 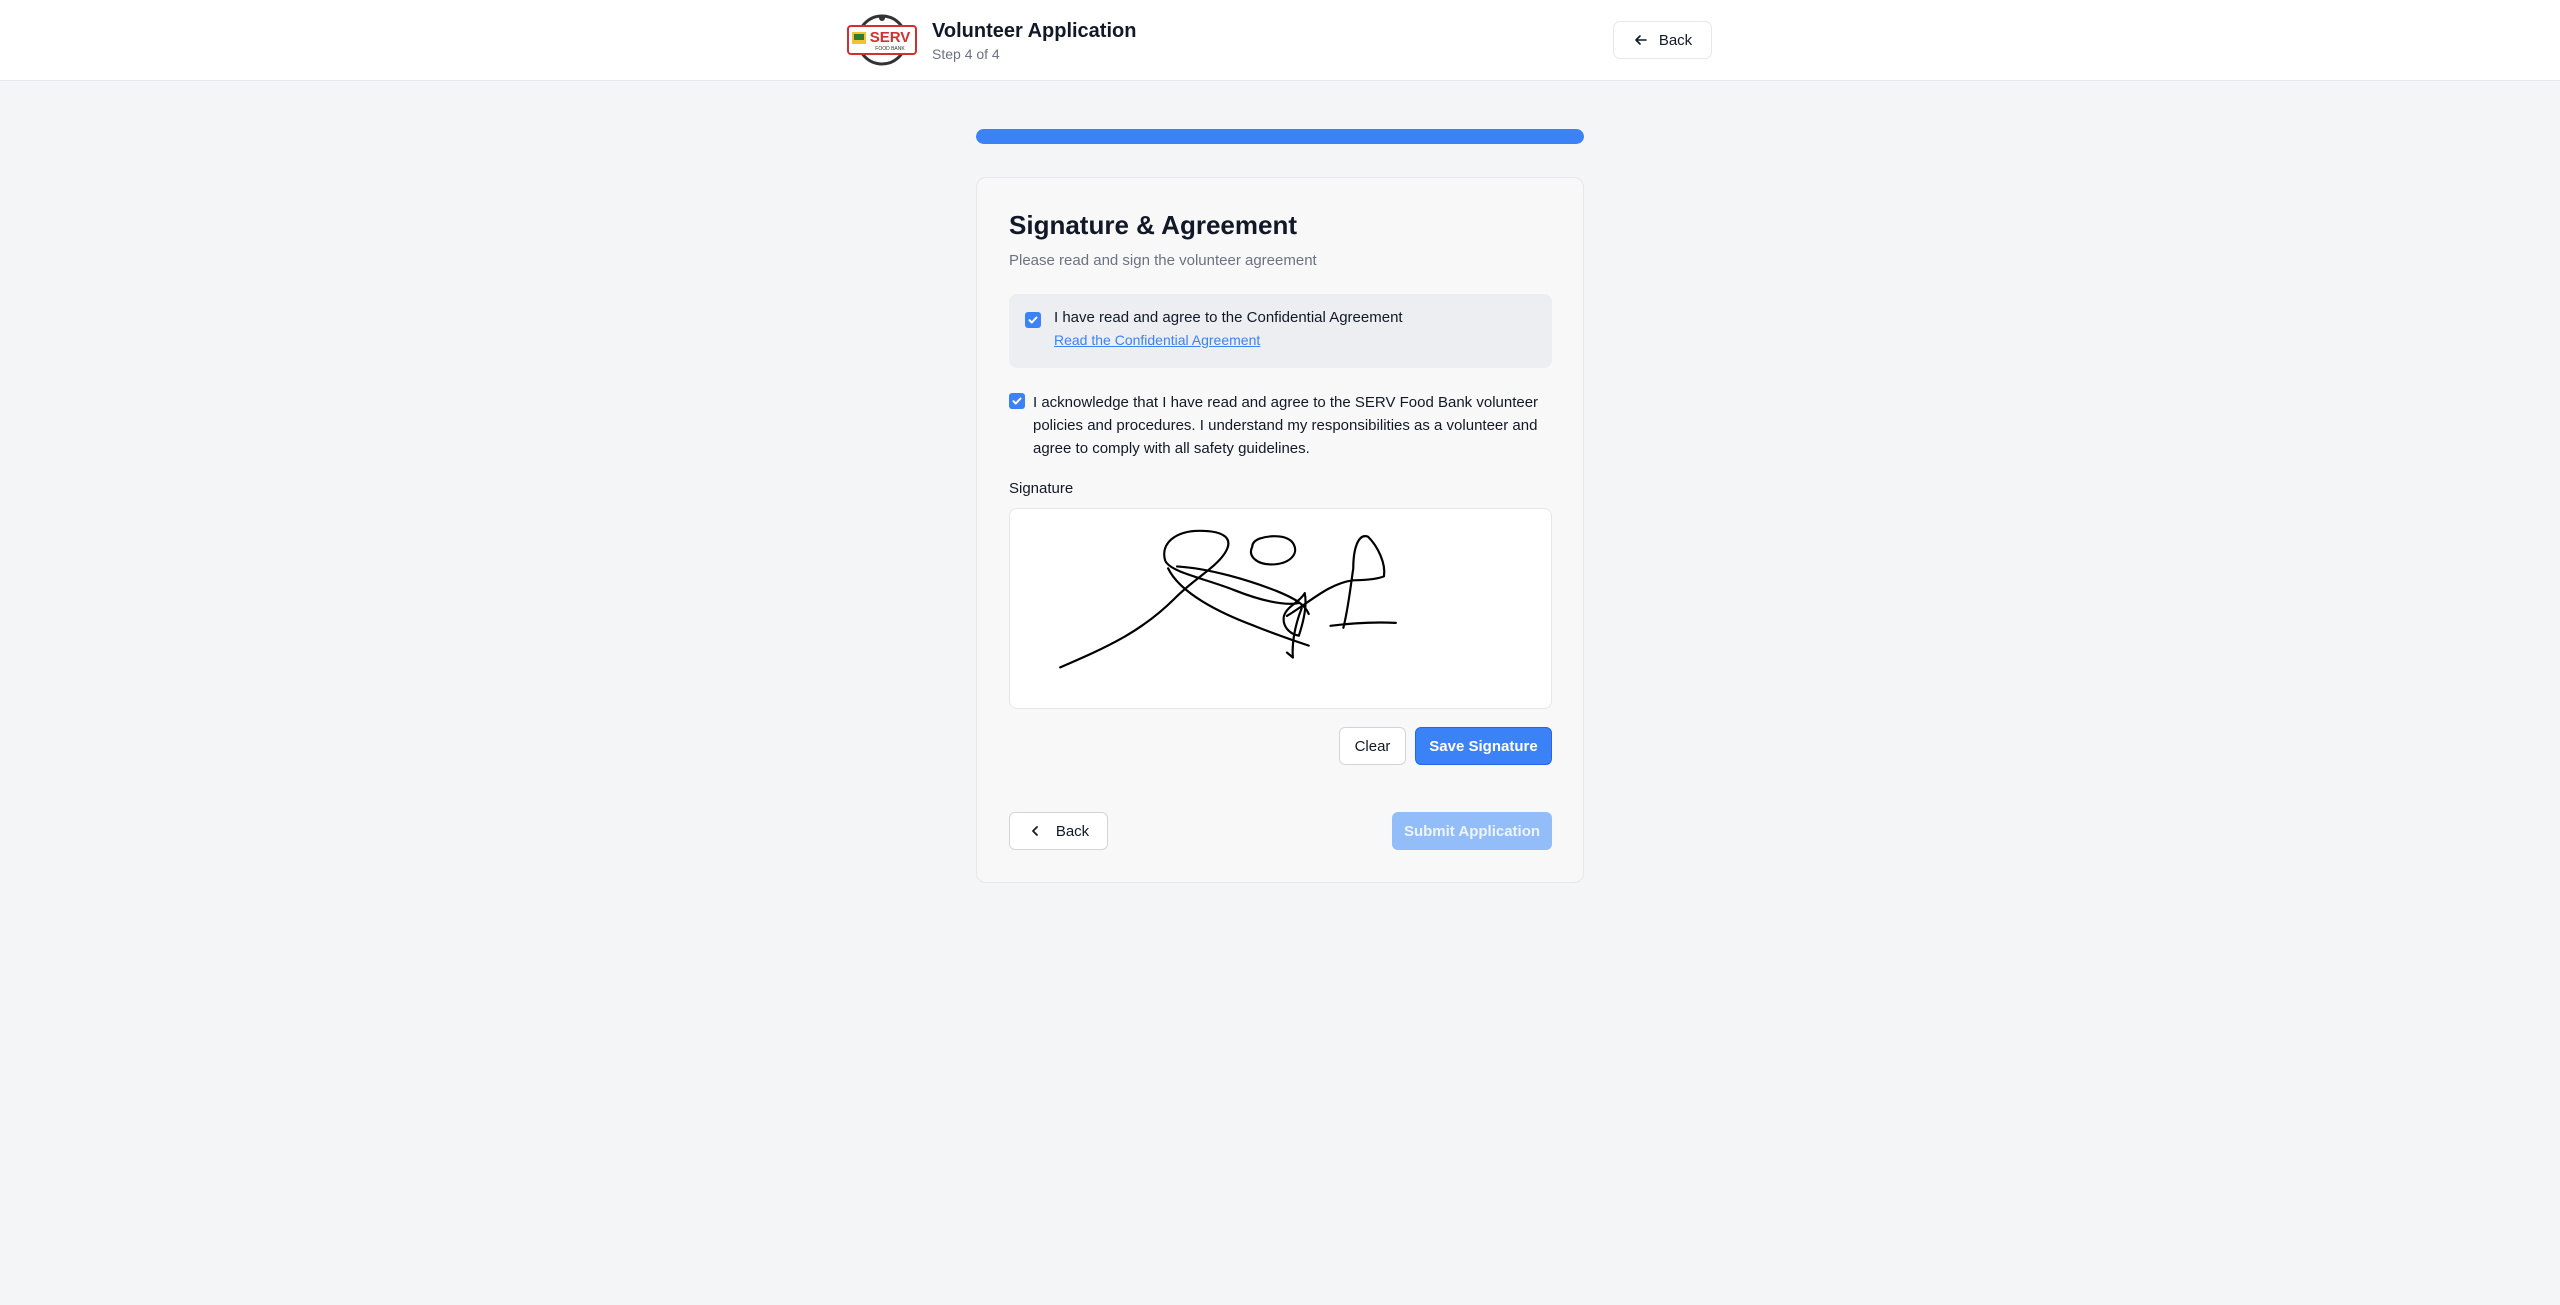 What do you see at coordinates (966, 54) in the screenshot?
I see `step-indicator: Step 4 of 4` at bounding box center [966, 54].